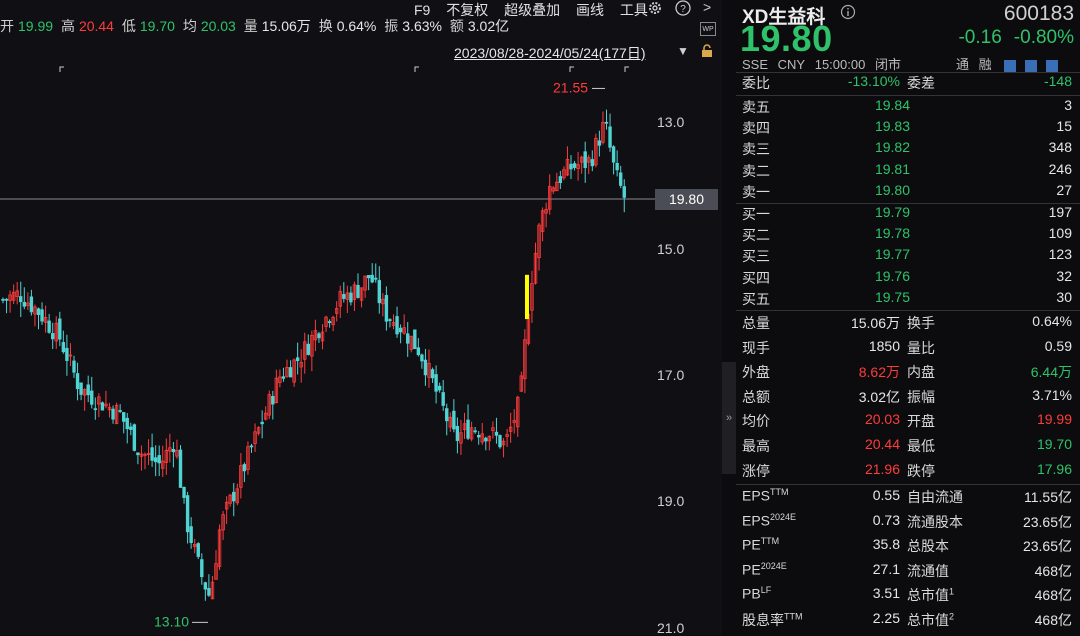  What do you see at coordinates (892, 168) in the screenshot?
I see `ask-price: 19.81` at bounding box center [892, 168].